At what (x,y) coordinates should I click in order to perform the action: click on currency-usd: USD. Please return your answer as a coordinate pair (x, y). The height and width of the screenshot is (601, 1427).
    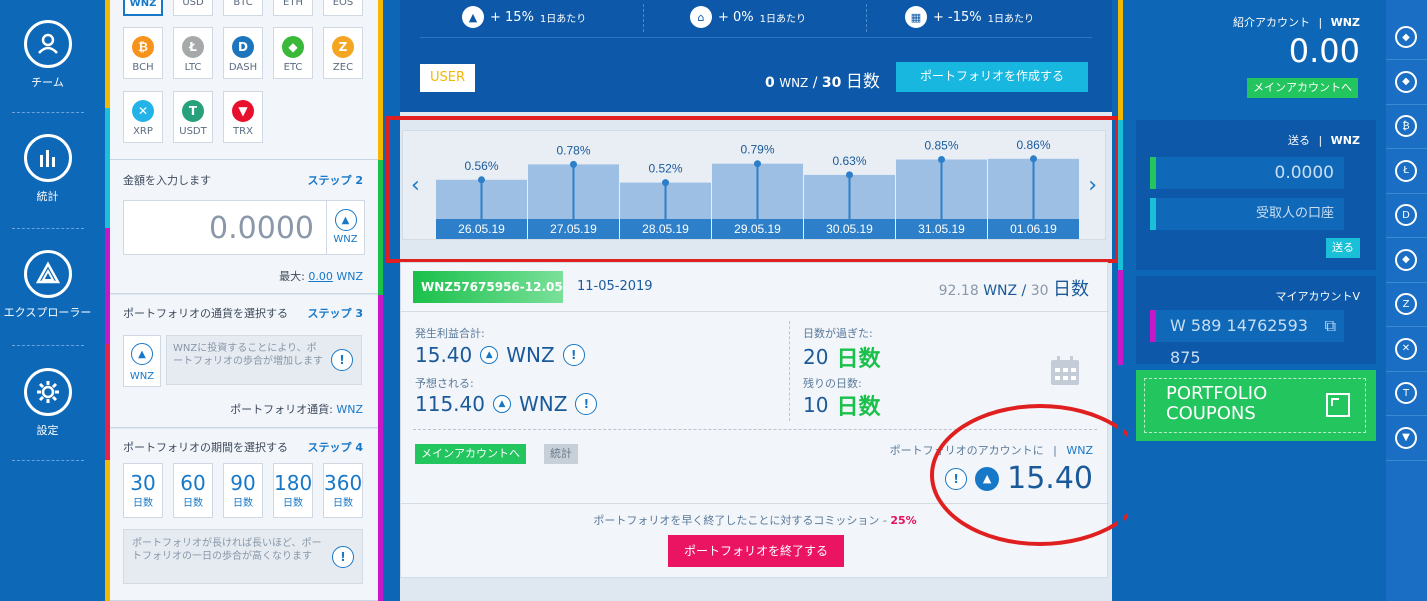
    Looking at the image, I should click on (193, 8).